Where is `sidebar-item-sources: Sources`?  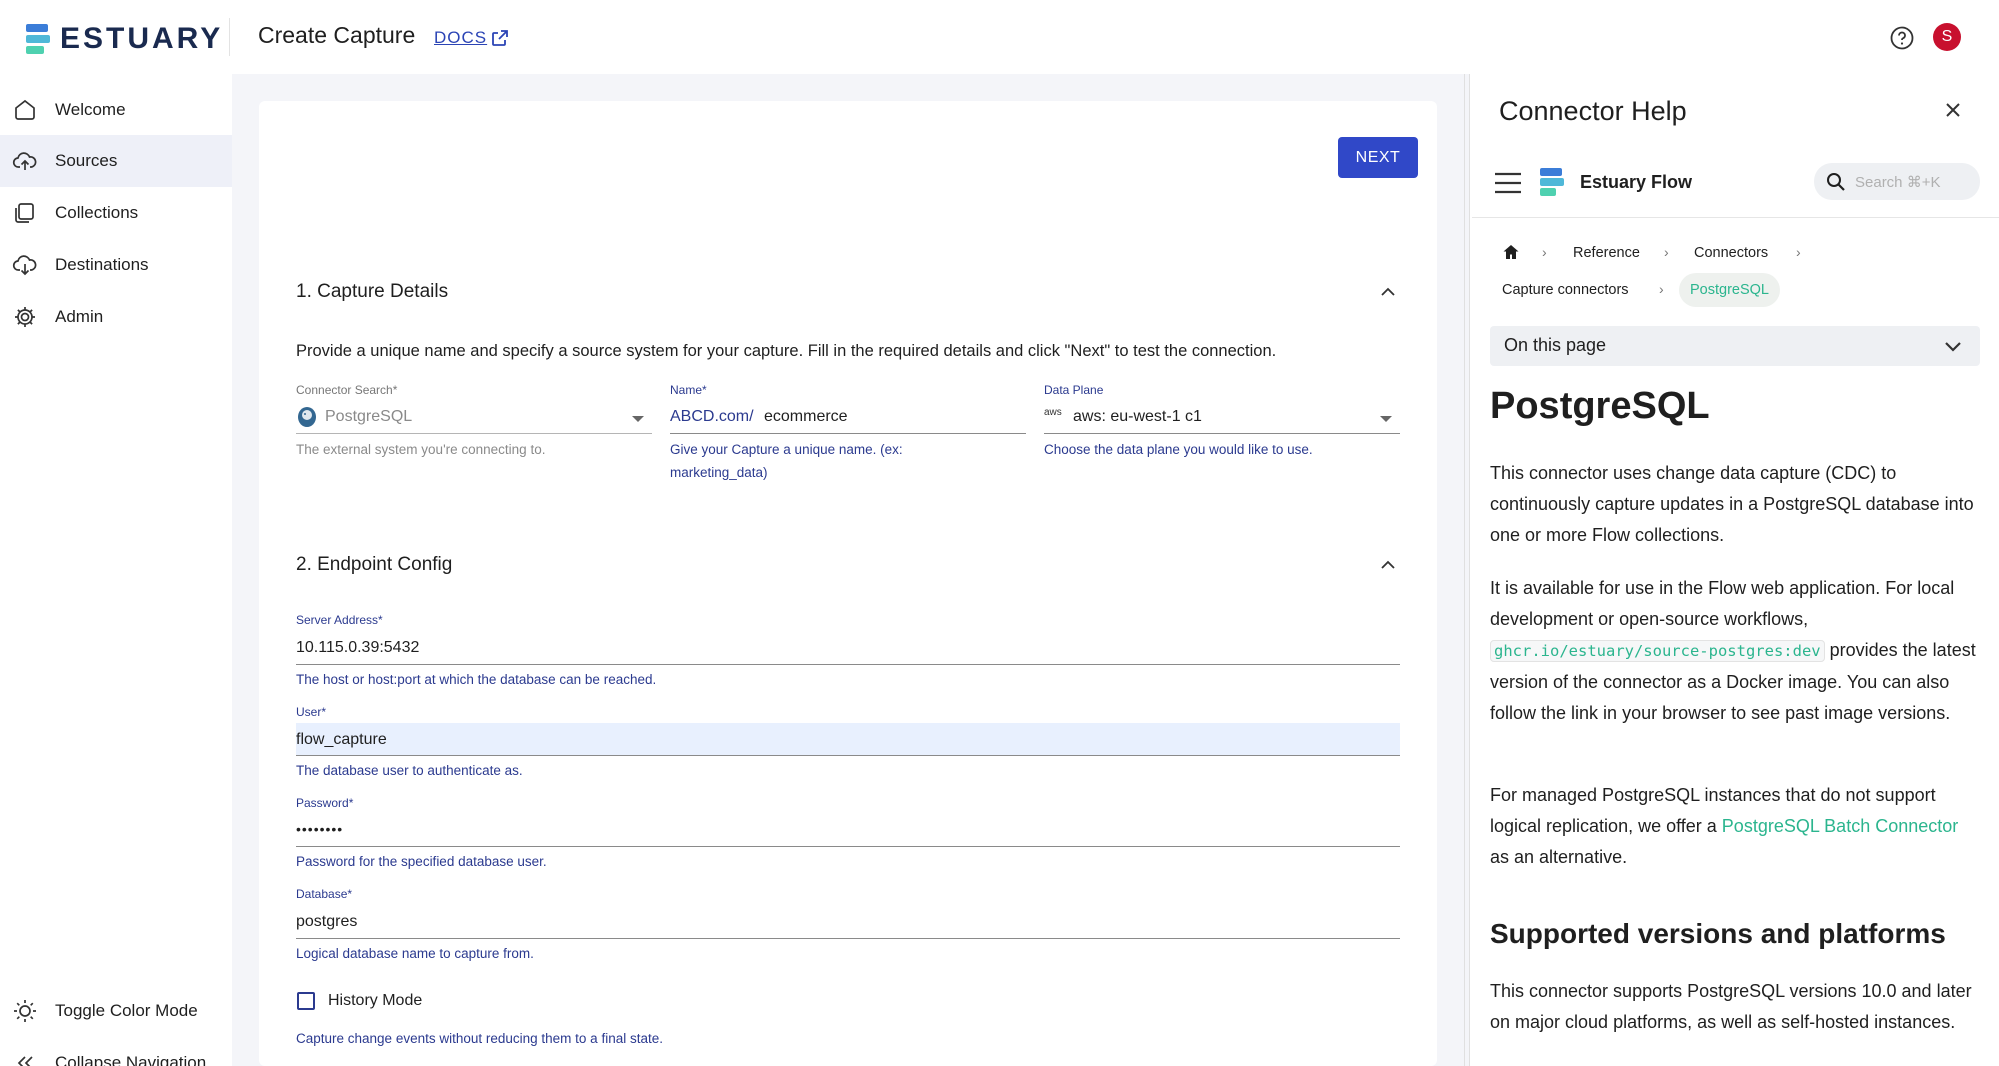
sidebar-item-sources: Sources is located at coordinates (116, 161).